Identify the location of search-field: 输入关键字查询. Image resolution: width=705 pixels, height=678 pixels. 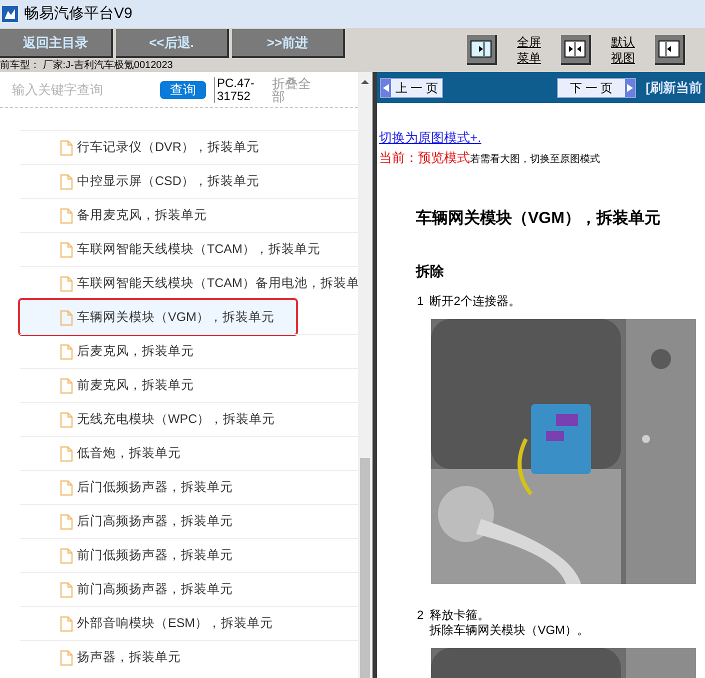
(82, 90).